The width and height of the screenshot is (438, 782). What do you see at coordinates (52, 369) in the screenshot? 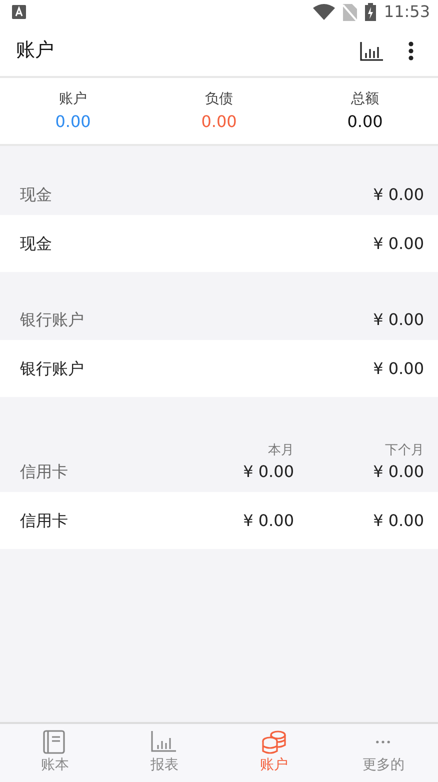
I see `account-name: 银行账户` at bounding box center [52, 369].